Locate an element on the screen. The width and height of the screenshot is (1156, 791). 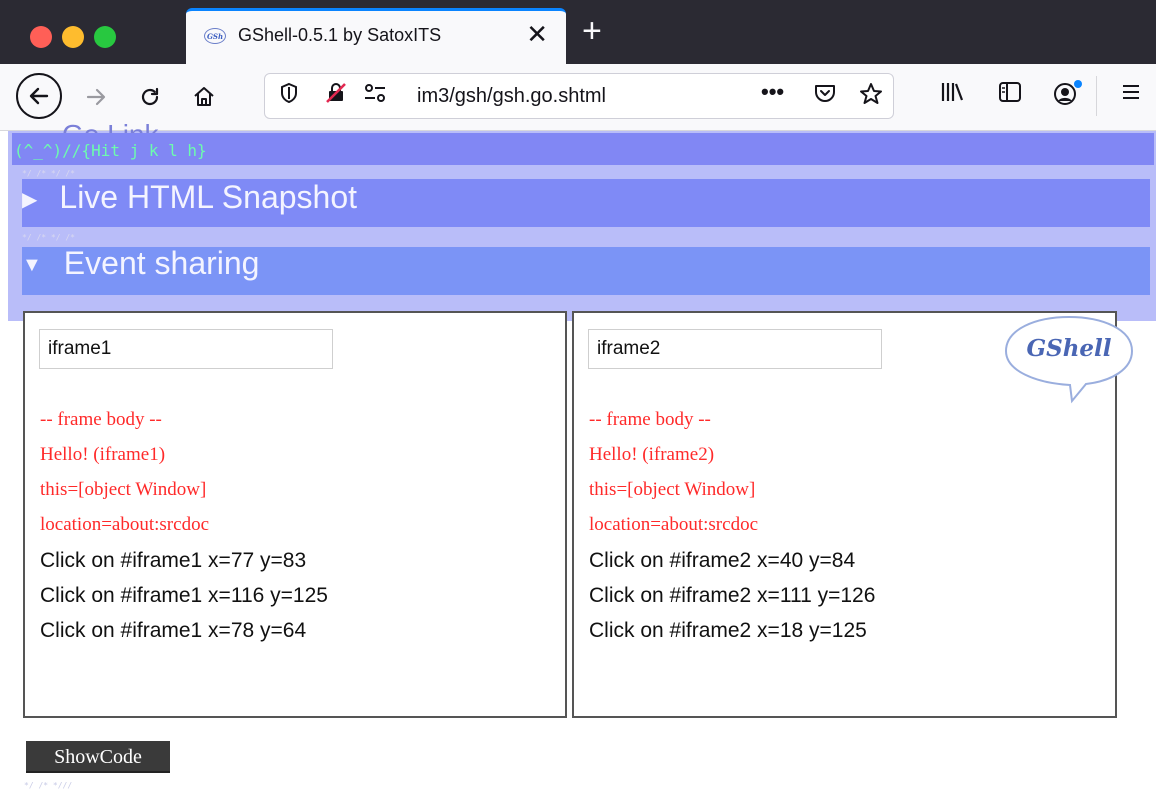
event-sharing-summary: ▼ Event sharing is located at coordinates (140, 263).